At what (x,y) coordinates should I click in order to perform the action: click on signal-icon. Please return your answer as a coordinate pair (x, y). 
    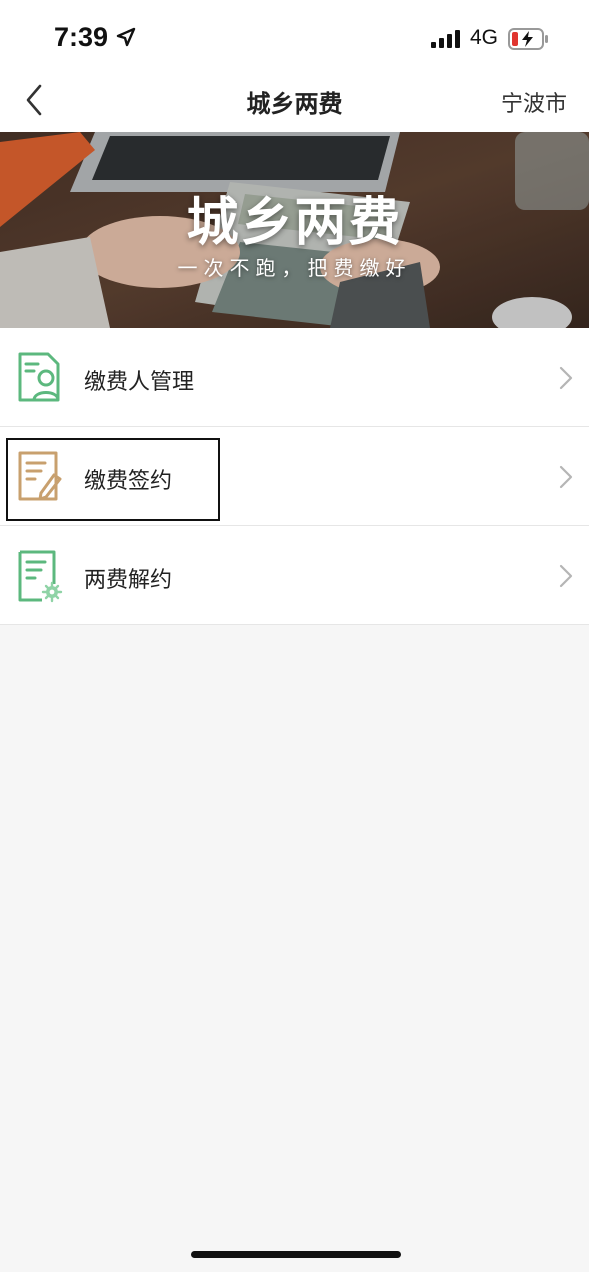
    Looking at the image, I should click on (445, 39).